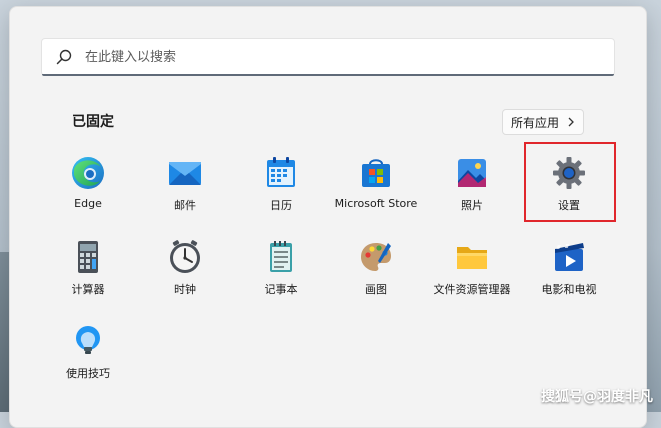  What do you see at coordinates (376, 173) in the screenshot?
I see `store-icon` at bounding box center [376, 173].